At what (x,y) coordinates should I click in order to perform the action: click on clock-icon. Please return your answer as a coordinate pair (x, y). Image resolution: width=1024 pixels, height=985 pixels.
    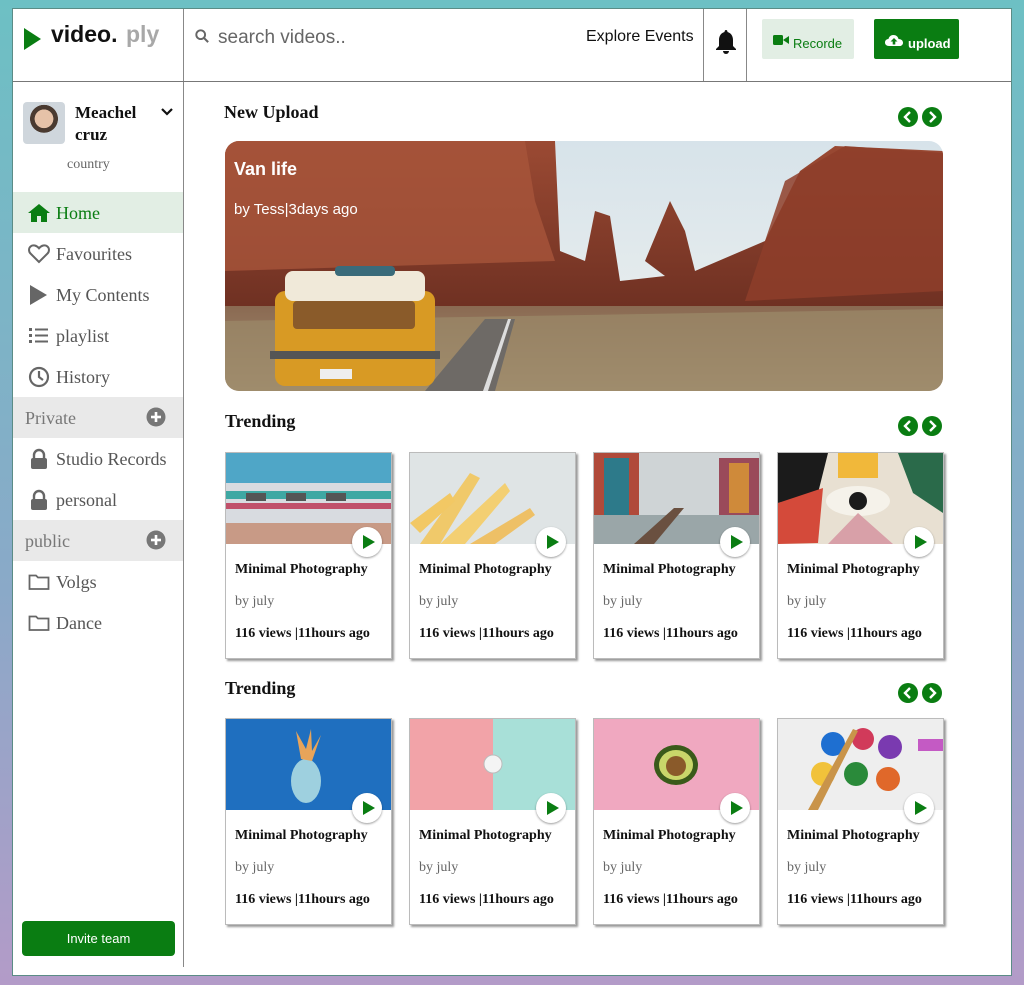
    Looking at the image, I should click on (39, 377).